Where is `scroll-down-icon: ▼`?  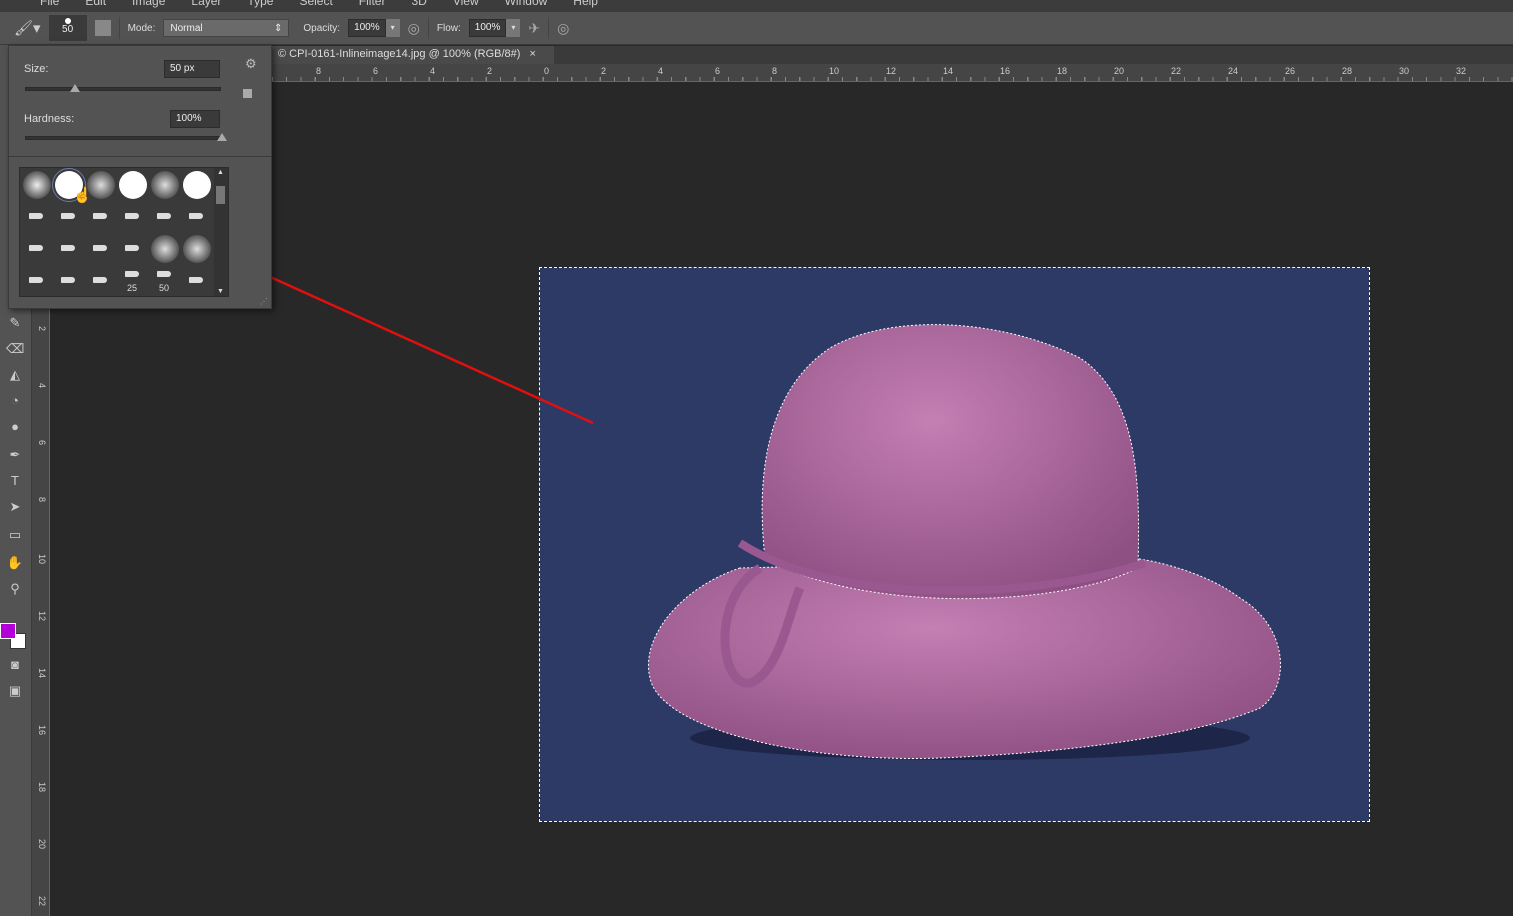
scroll-down-icon: ▼ is located at coordinates (220, 291).